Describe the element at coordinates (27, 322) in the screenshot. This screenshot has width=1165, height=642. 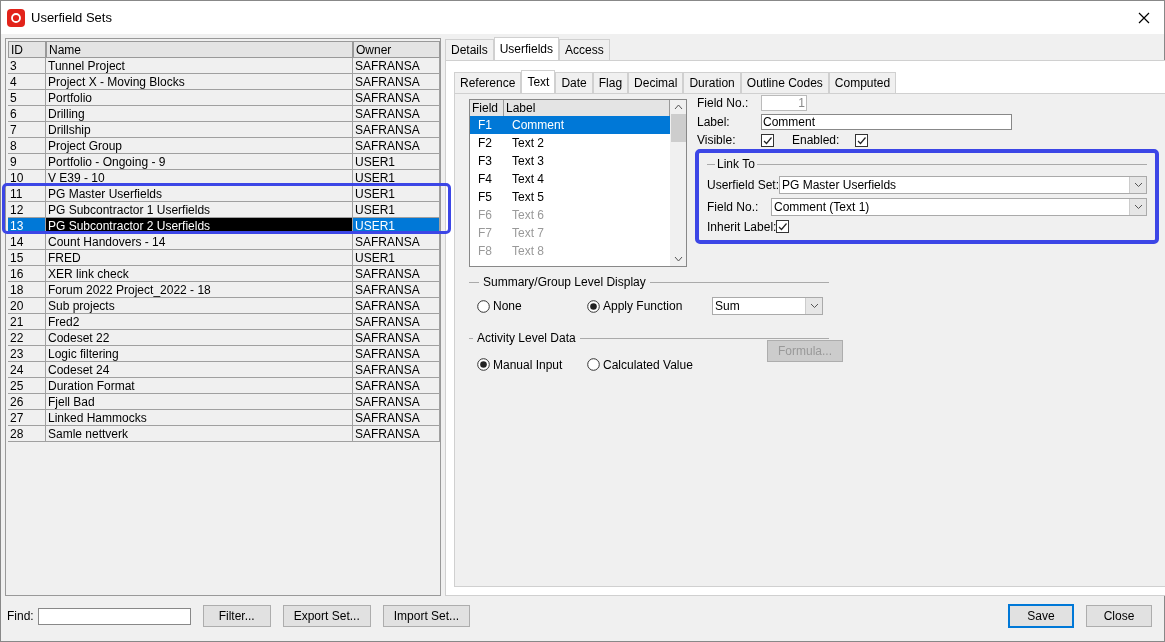
I see `table-cell: 21` at that location.